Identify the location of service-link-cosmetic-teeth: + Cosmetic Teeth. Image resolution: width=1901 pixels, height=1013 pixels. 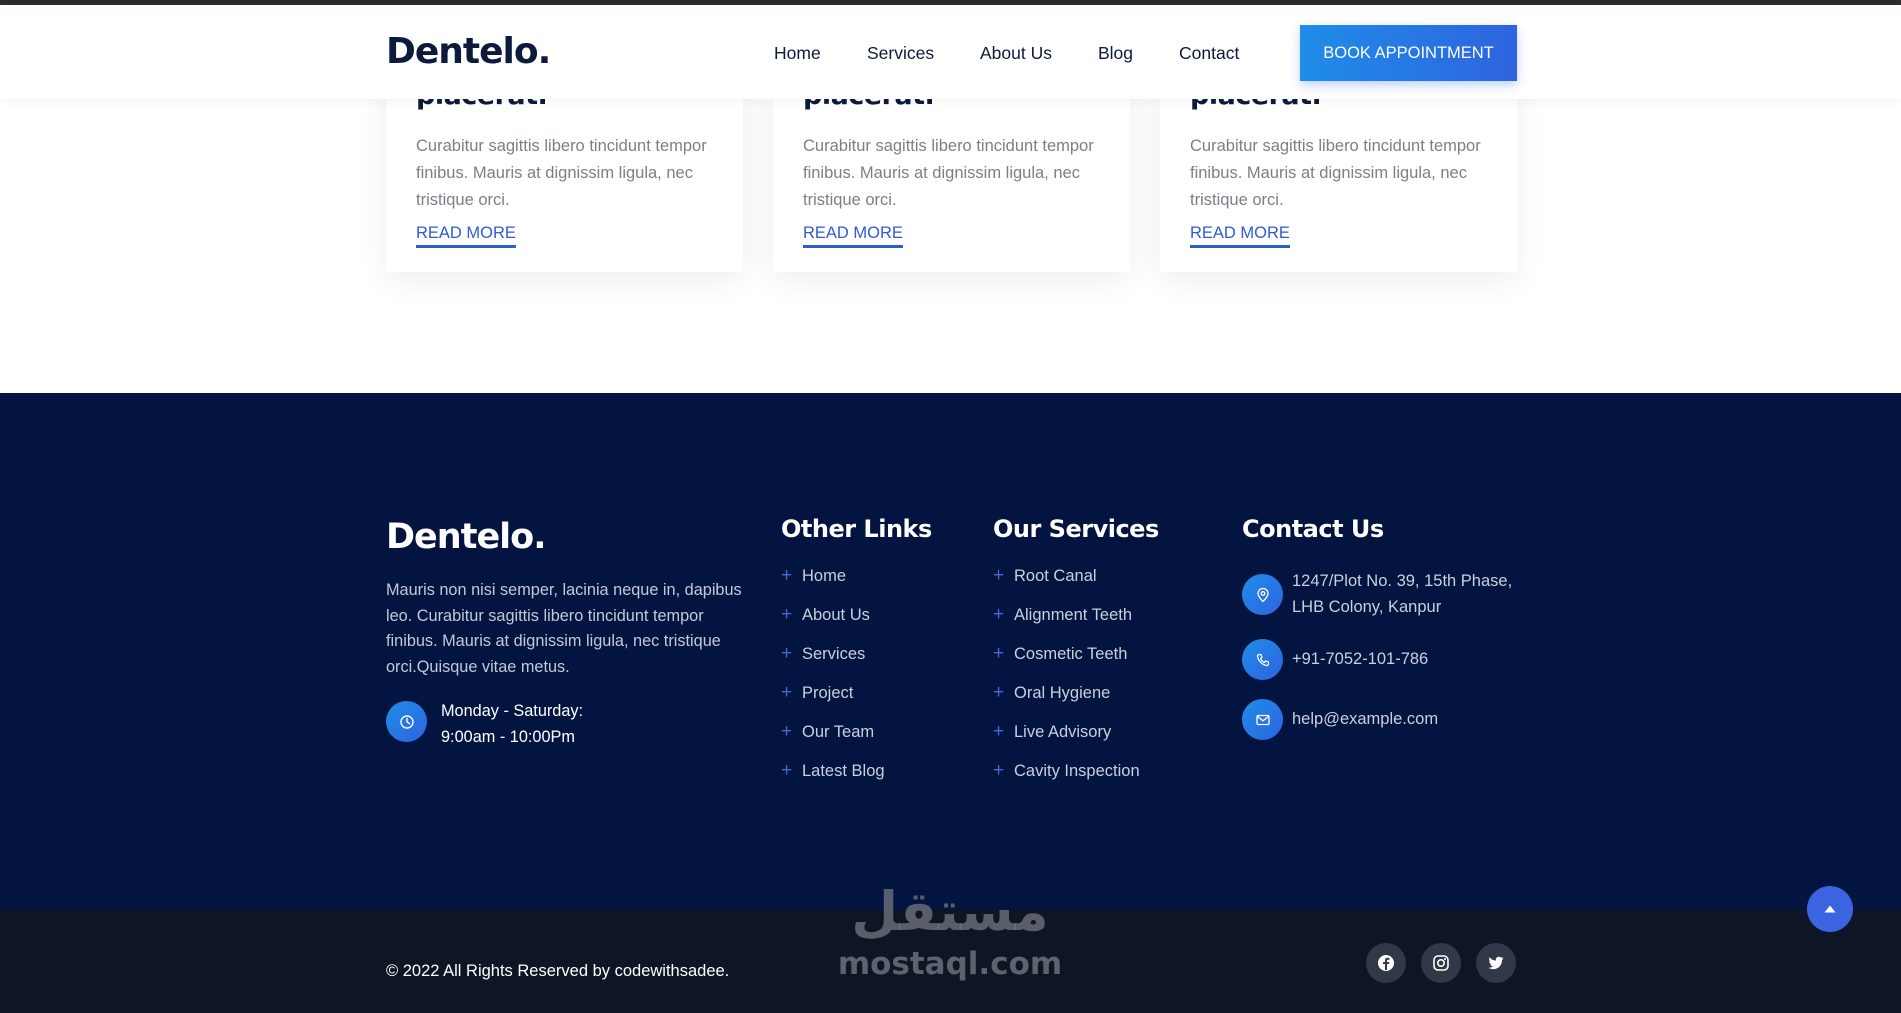
(1066, 663).